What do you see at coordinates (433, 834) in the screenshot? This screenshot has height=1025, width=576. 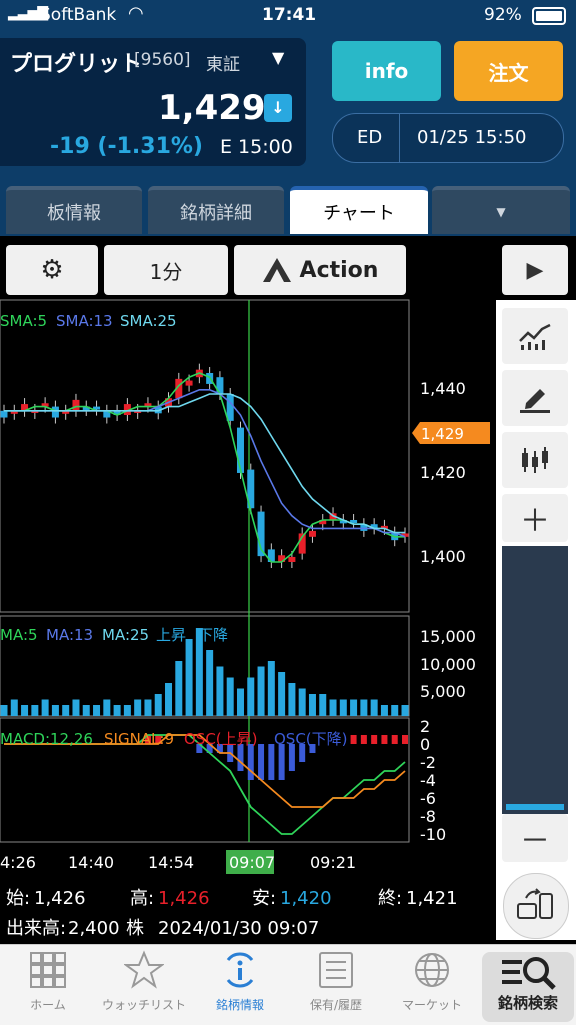 I see `macd-tick-m10: -10` at bounding box center [433, 834].